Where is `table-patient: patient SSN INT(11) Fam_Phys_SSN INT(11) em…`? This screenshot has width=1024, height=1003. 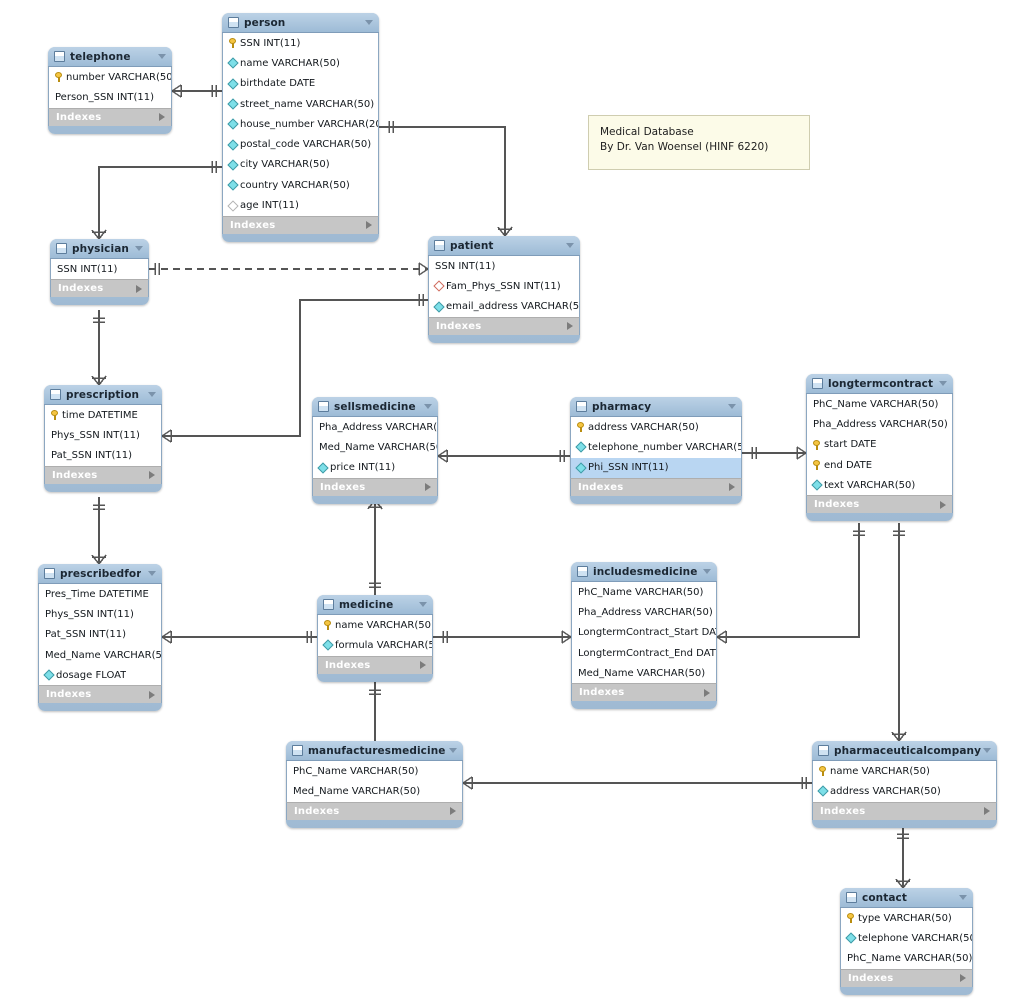 table-patient: patient SSN INT(11) Fam_Phys_SSN INT(11) em… is located at coordinates (504, 289).